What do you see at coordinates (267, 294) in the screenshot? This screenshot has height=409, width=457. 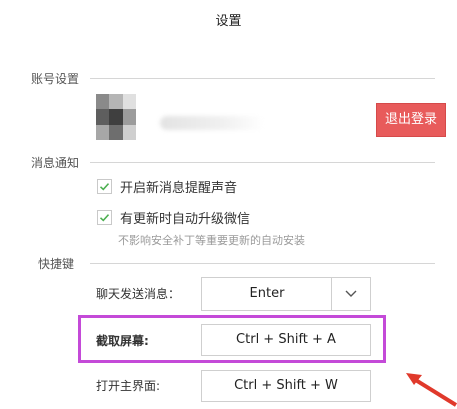 I see `send-message-shortcut: Enter` at bounding box center [267, 294].